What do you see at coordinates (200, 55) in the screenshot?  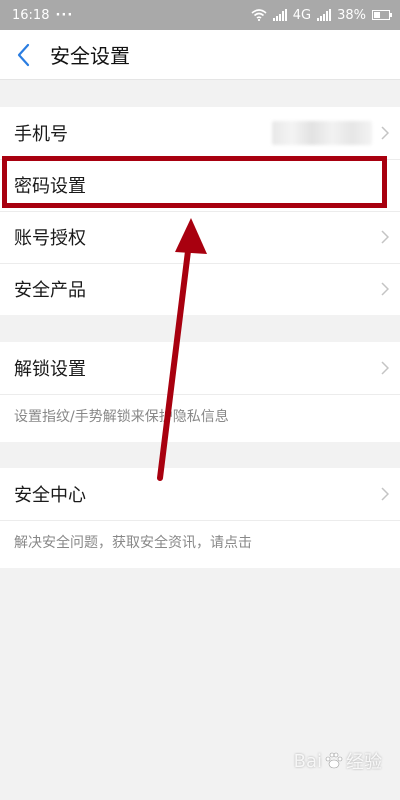 I see `header-bar: 安全设置` at bounding box center [200, 55].